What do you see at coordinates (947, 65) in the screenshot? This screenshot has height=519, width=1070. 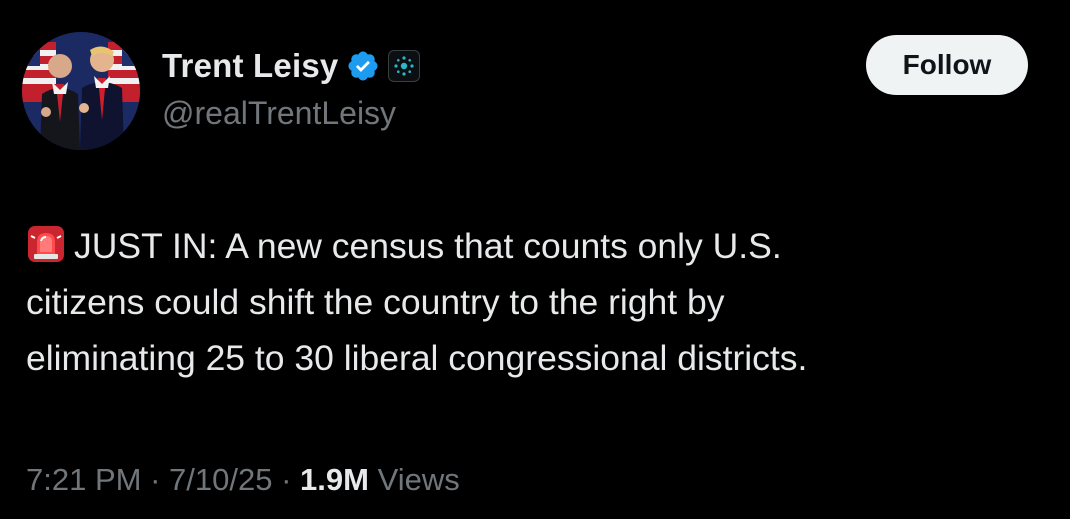 I see `follow-button: Follow` at bounding box center [947, 65].